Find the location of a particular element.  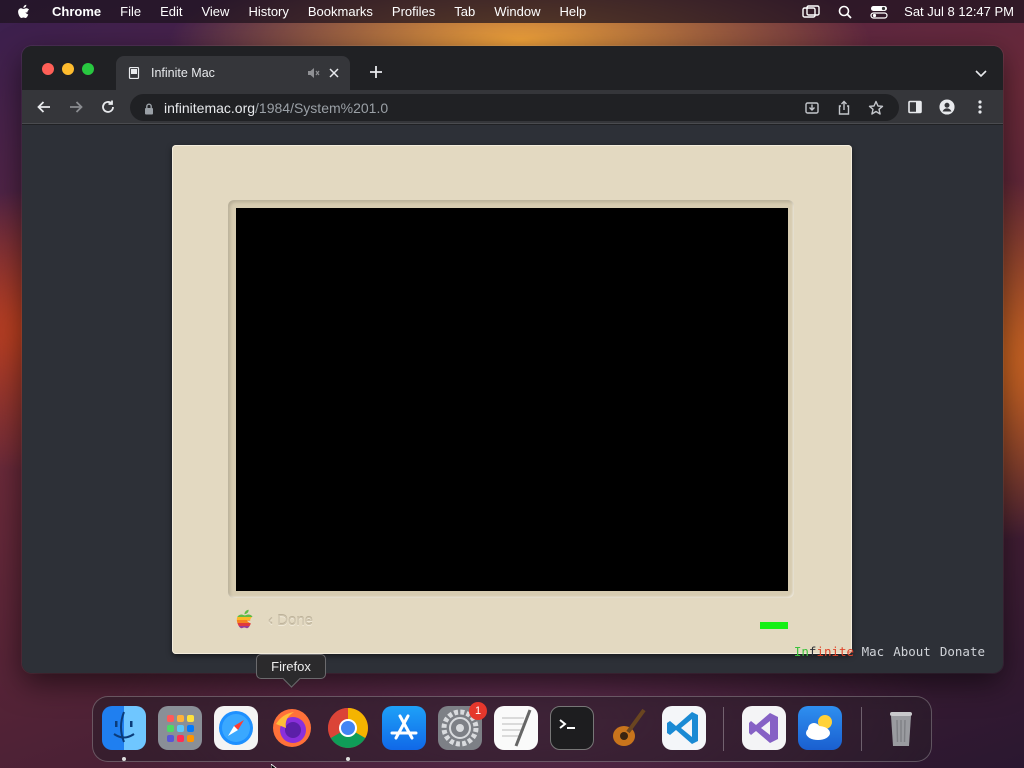

install-download-icon is located at coordinates (812, 108).